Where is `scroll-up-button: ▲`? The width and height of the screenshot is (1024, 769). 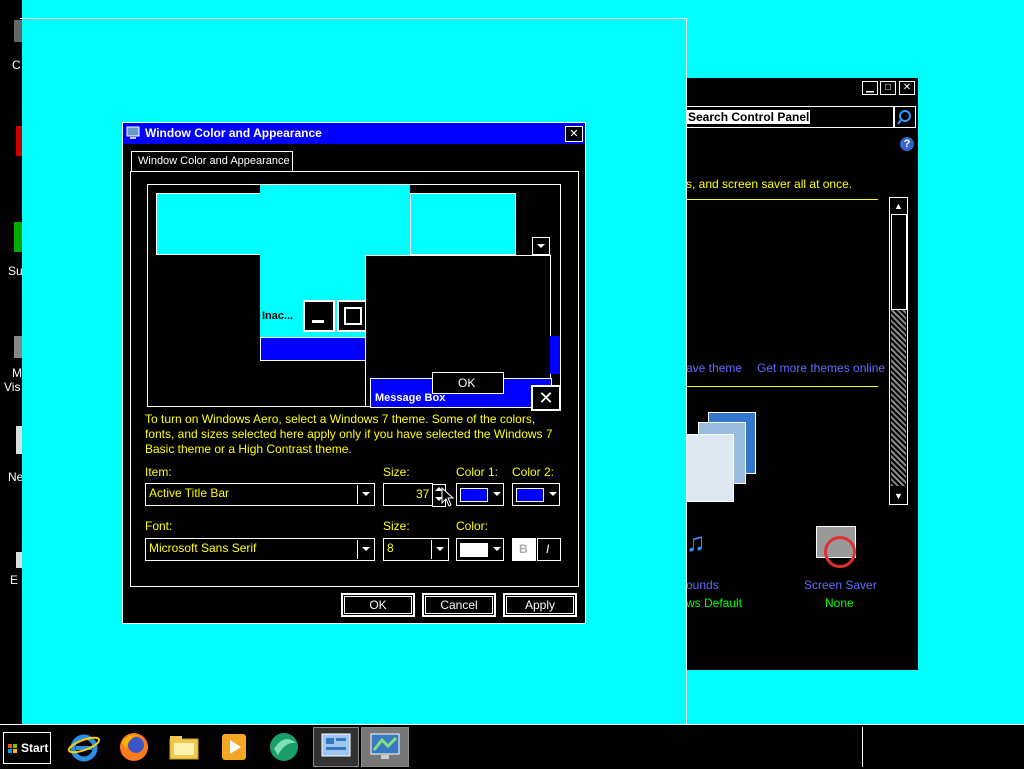 scroll-up-button: ▲ is located at coordinates (898, 206).